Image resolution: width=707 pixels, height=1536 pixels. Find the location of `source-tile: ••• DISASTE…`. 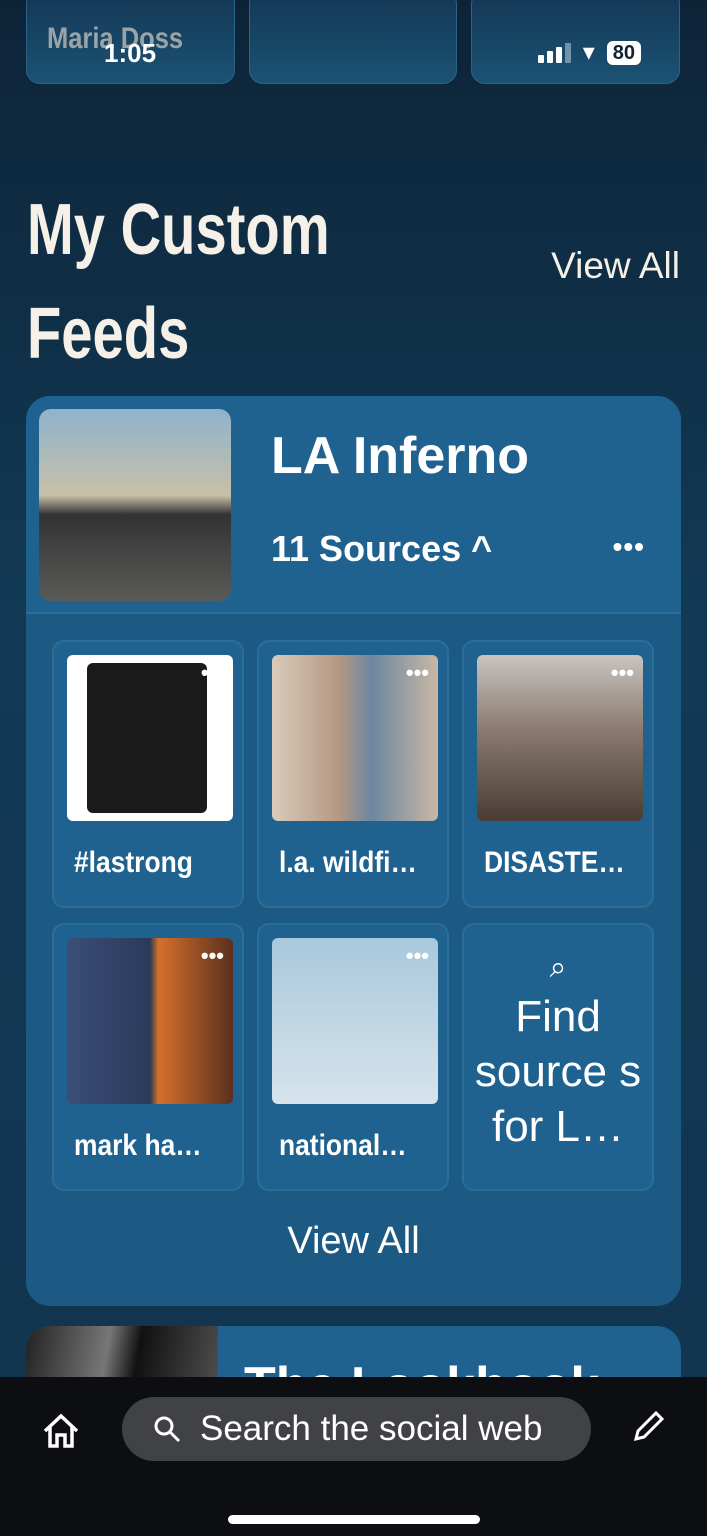

source-tile: ••• DISASTE… is located at coordinates (558, 774).